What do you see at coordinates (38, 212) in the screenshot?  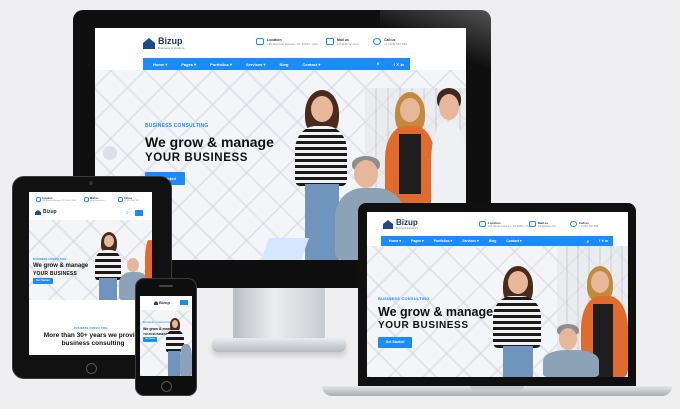 I see `tablet-house-logo-icon` at bounding box center [38, 212].